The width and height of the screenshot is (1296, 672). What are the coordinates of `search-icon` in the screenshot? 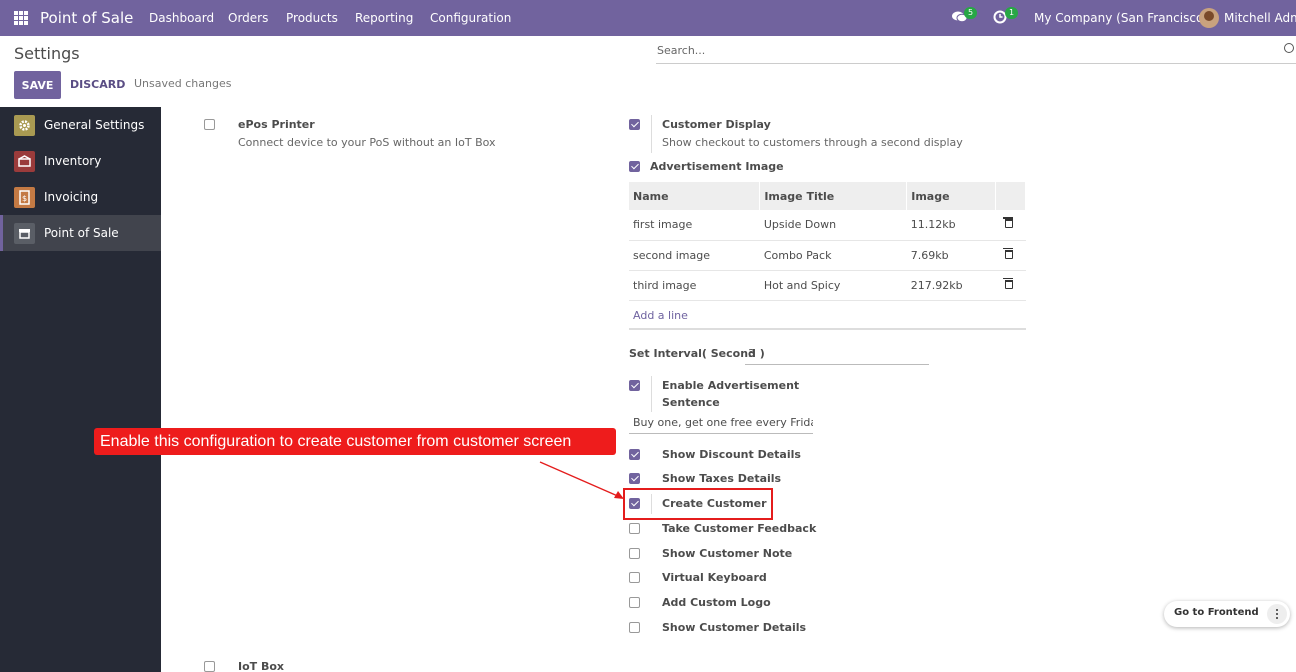 It's located at (1289, 48).